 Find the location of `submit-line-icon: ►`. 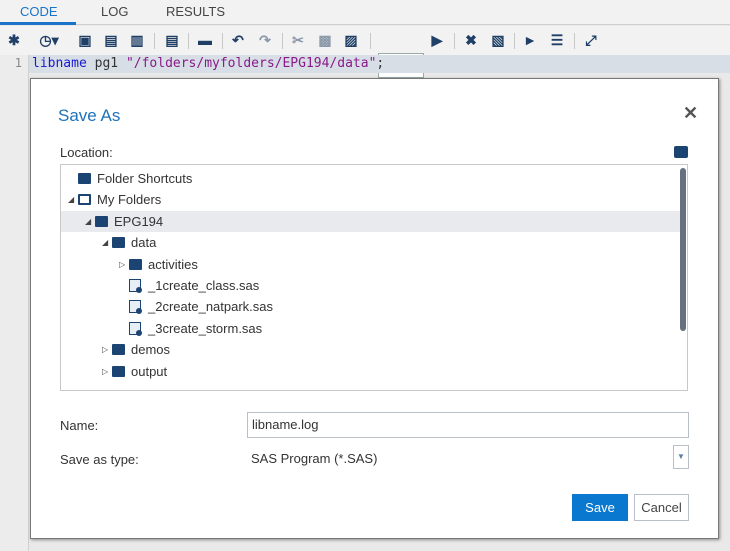

submit-line-icon: ► is located at coordinates (530, 40).